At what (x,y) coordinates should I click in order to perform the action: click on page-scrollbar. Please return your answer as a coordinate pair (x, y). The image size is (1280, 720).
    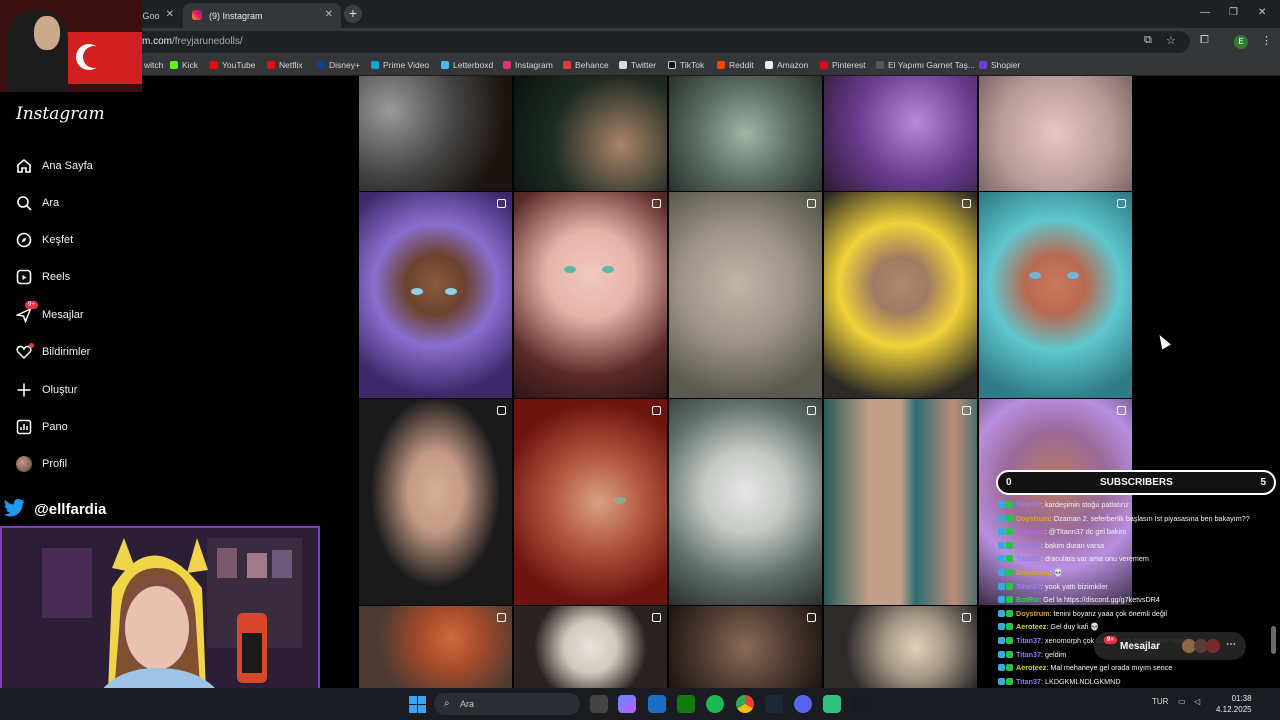
    Looking at the image, I should click on (1273, 640).